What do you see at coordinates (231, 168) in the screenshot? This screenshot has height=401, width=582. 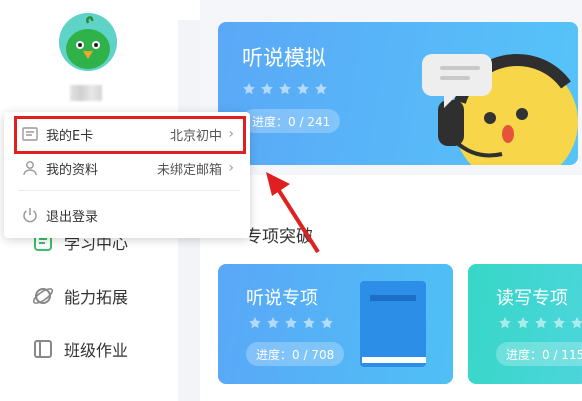 I see `chevron-right-icon: ›` at bounding box center [231, 168].